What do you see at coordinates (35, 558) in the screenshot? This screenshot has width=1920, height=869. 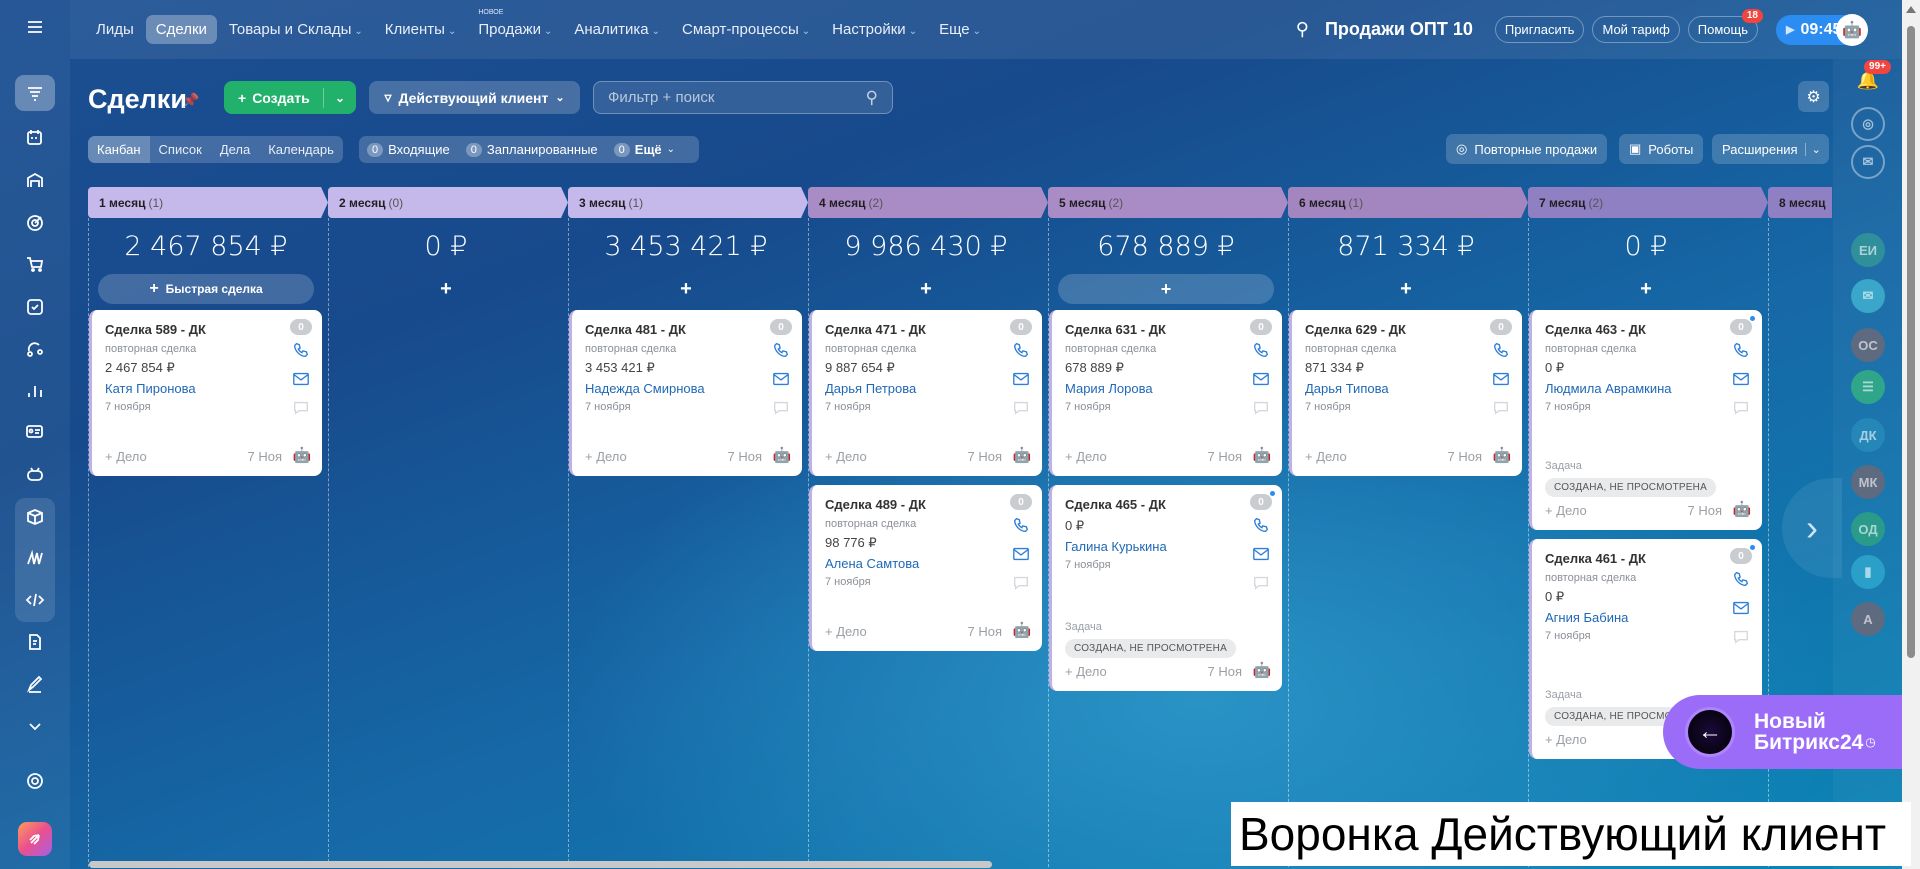 I see `market-icon` at bounding box center [35, 558].